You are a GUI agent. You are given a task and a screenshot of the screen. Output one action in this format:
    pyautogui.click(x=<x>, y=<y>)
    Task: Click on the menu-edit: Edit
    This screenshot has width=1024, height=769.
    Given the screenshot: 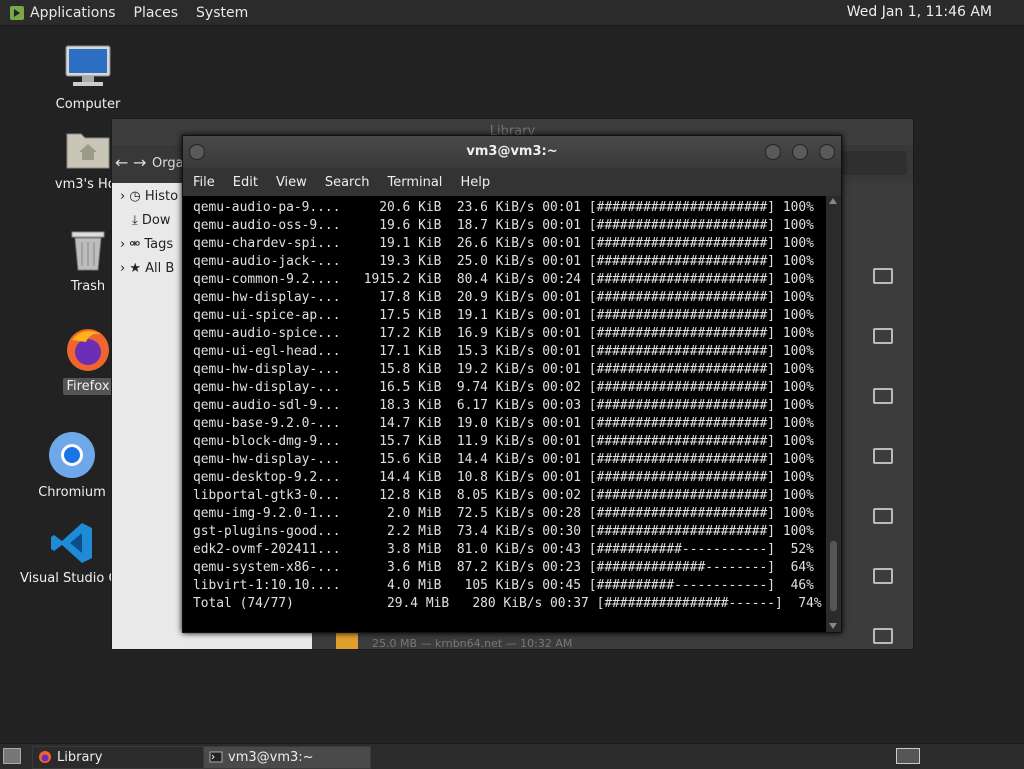 What is the action you would take?
    pyautogui.click(x=245, y=182)
    